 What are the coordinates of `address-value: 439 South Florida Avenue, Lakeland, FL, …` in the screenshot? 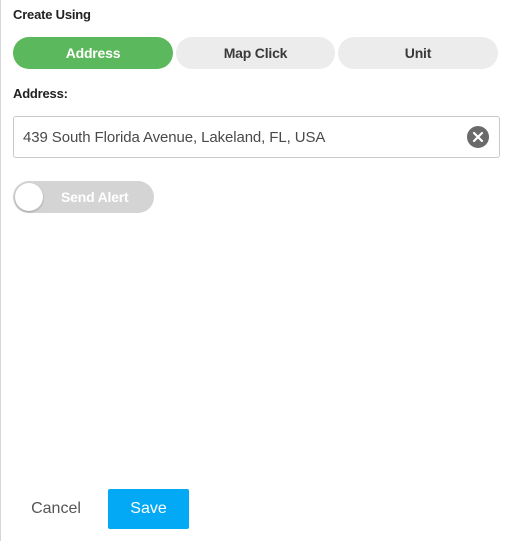 It's located at (174, 137).